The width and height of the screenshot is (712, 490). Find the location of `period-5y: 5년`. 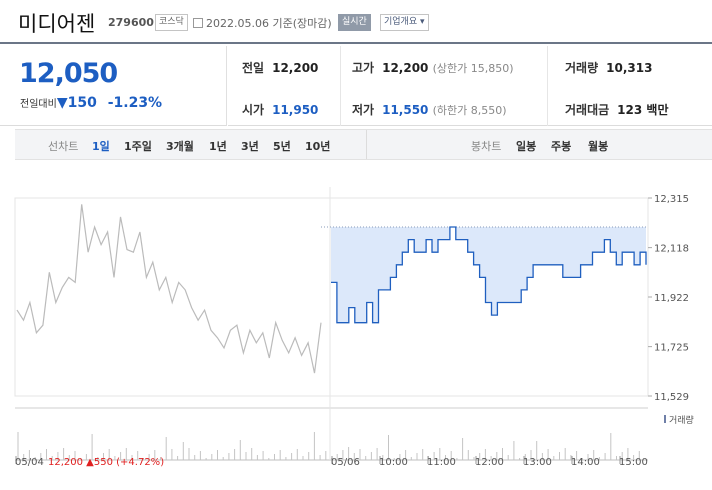

period-5y: 5년 is located at coordinates (282, 146).